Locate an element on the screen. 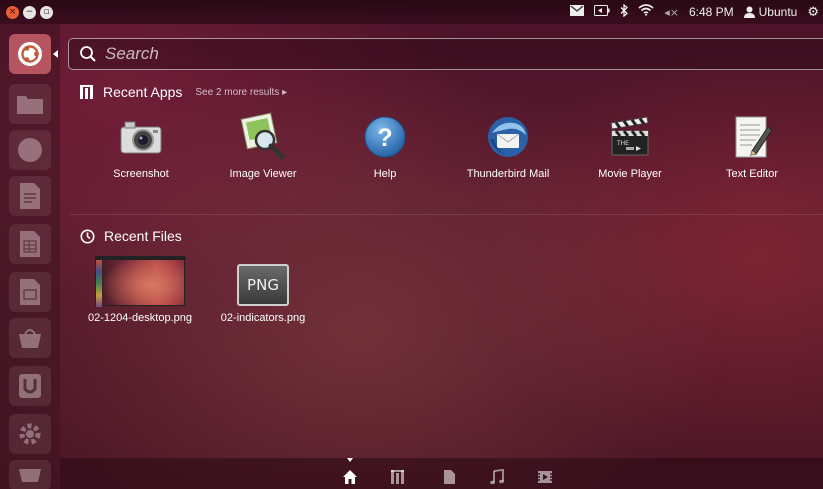 The height and width of the screenshot is (489, 823). applications-category-icon is located at coordinates (86, 92).